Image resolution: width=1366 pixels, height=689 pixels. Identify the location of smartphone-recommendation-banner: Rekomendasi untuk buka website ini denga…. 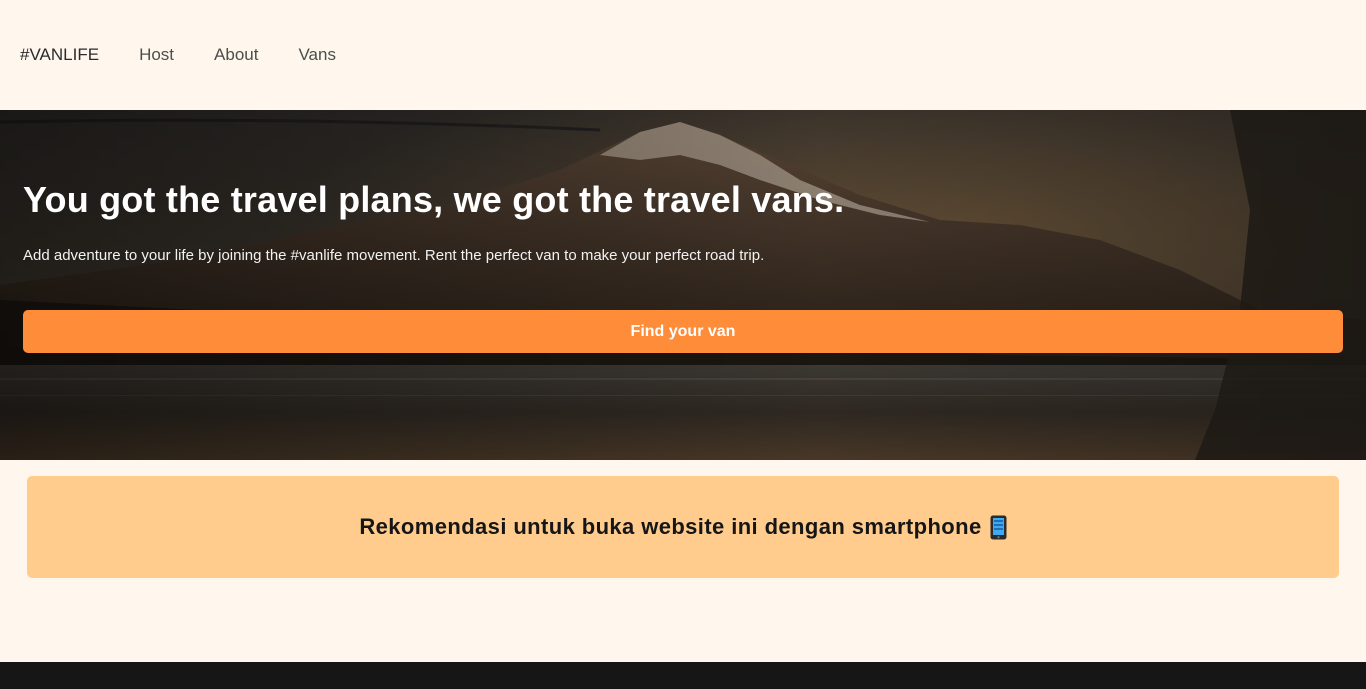
(683, 527).